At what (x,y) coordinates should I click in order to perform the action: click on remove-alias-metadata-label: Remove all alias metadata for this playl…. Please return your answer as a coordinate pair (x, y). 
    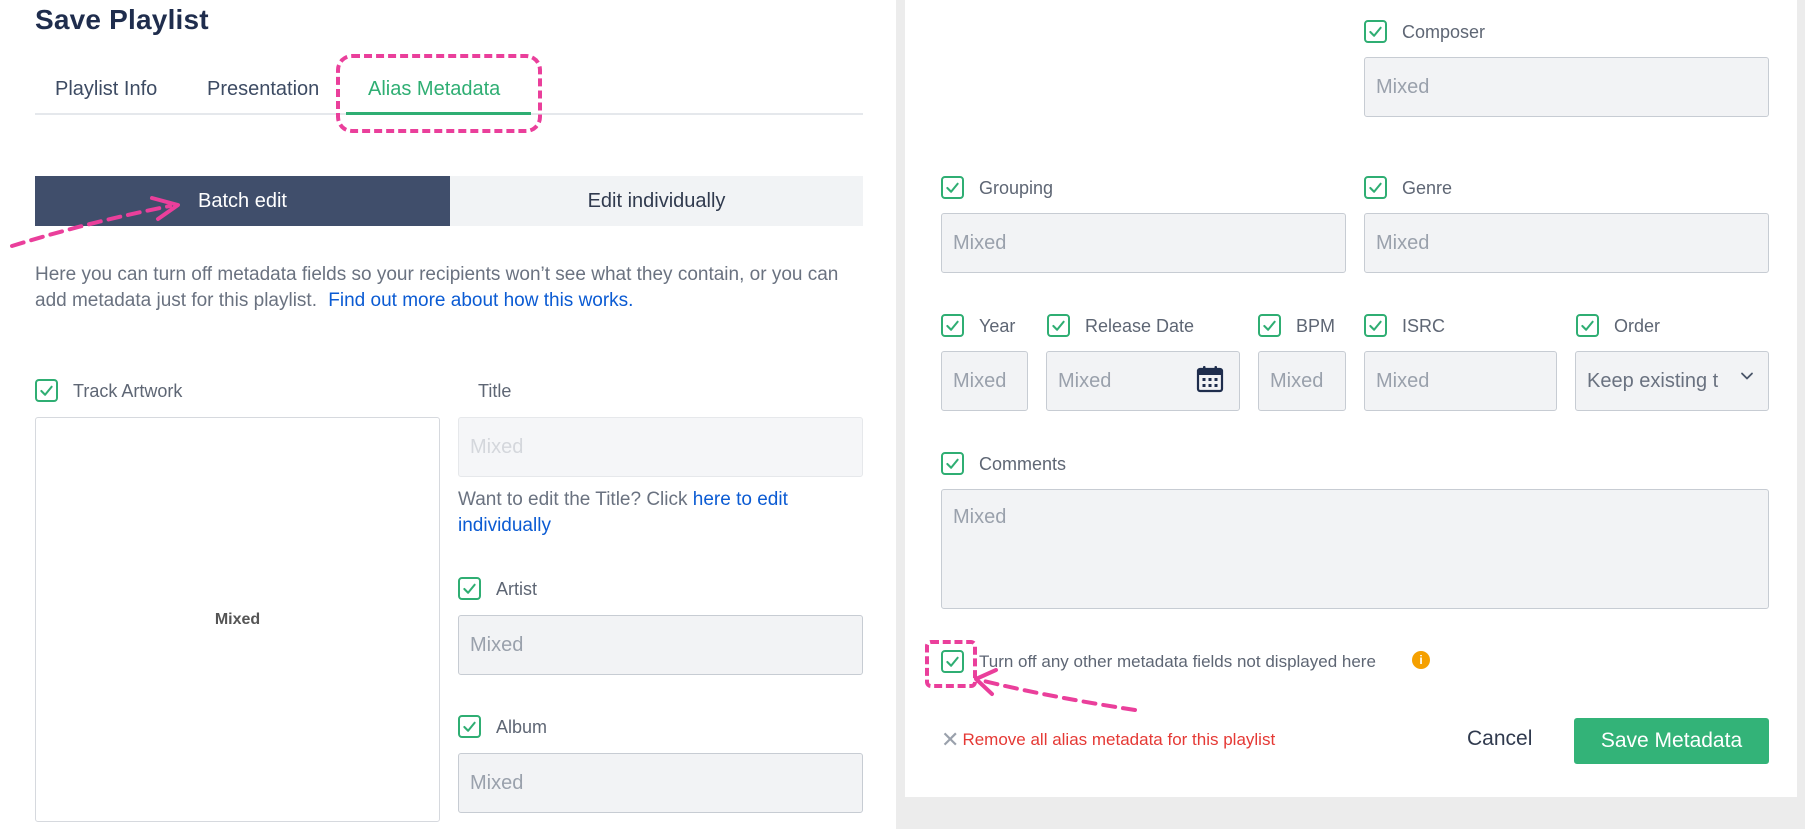
    Looking at the image, I should click on (1119, 739).